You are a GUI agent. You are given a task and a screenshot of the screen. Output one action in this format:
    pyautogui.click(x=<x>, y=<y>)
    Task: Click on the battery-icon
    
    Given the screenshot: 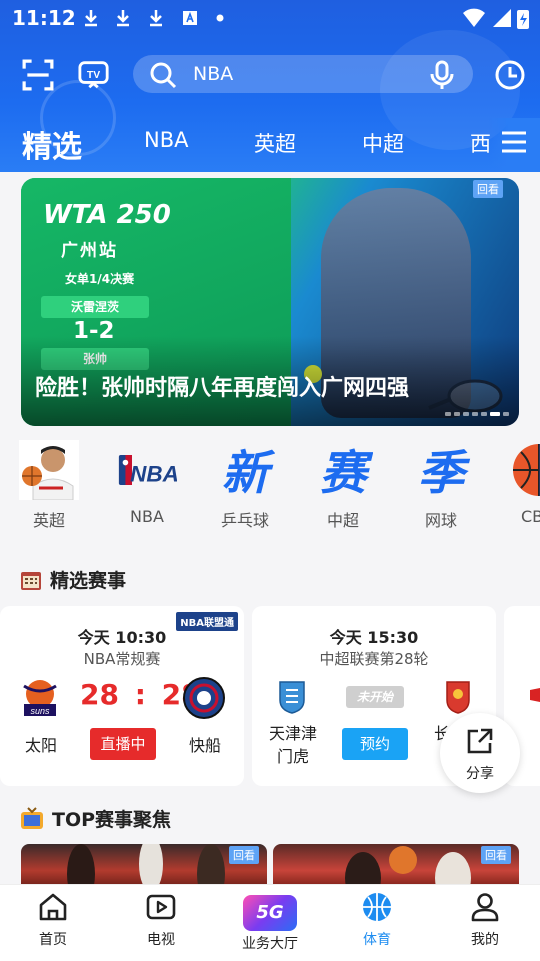 What is the action you would take?
    pyautogui.click(x=523, y=19)
    